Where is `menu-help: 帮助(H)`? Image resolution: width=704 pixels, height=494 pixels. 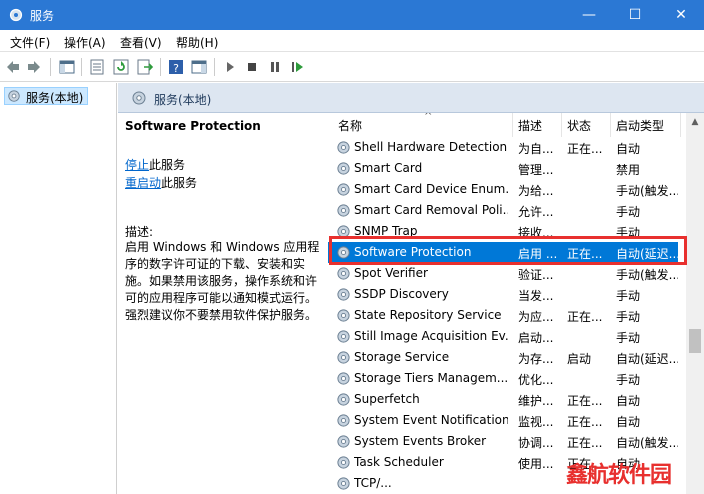
menu-help: 帮助(H) is located at coordinates (197, 42).